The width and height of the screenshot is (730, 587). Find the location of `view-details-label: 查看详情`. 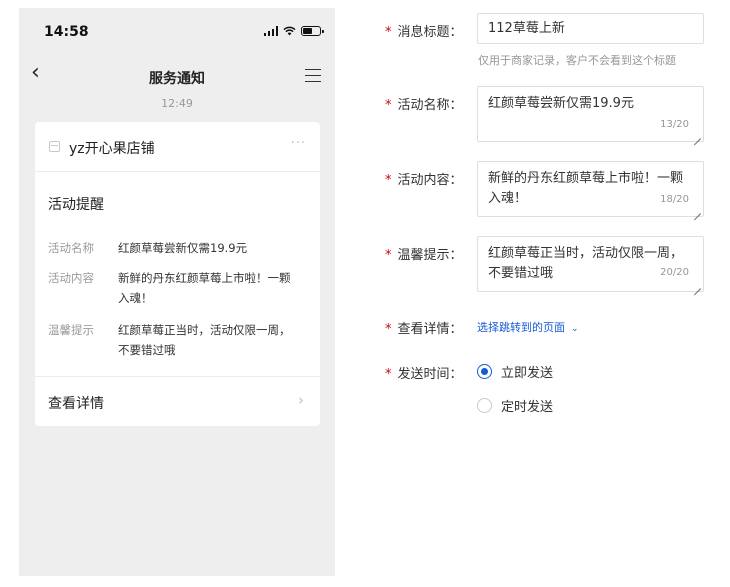

view-details-label: 查看详情 is located at coordinates (76, 404).